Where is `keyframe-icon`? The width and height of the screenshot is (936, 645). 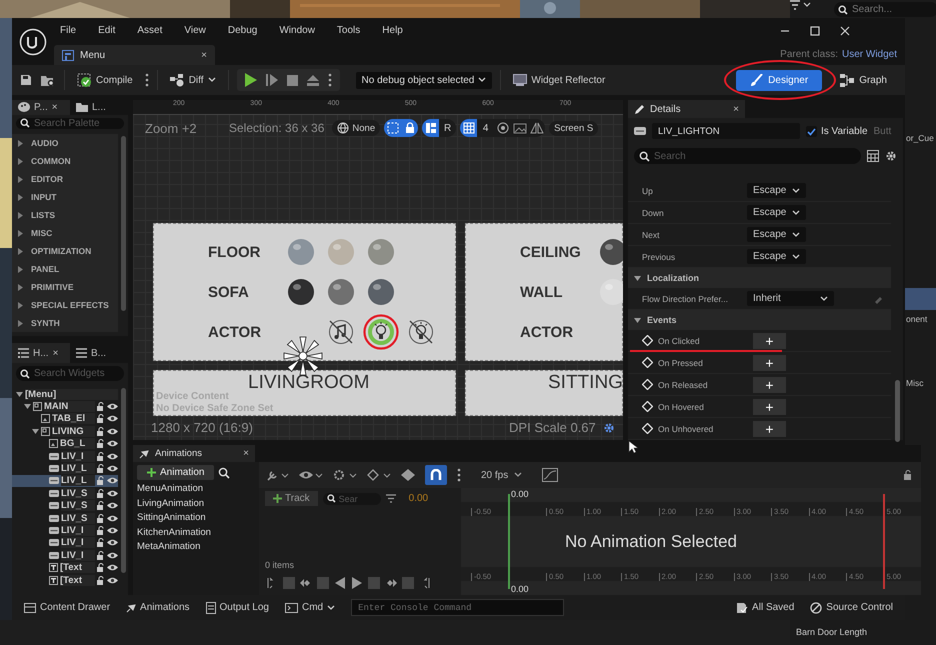 keyframe-icon is located at coordinates (408, 475).